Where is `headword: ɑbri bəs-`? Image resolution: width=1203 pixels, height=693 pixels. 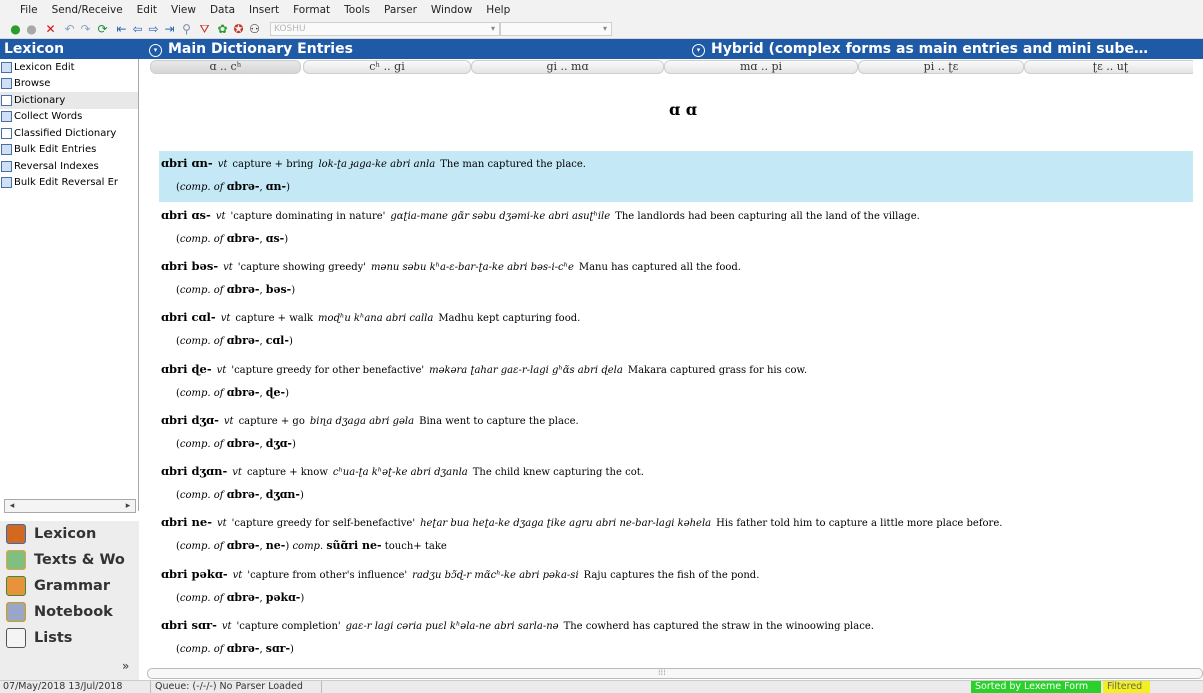 headword: ɑbri bəs- is located at coordinates (190, 266).